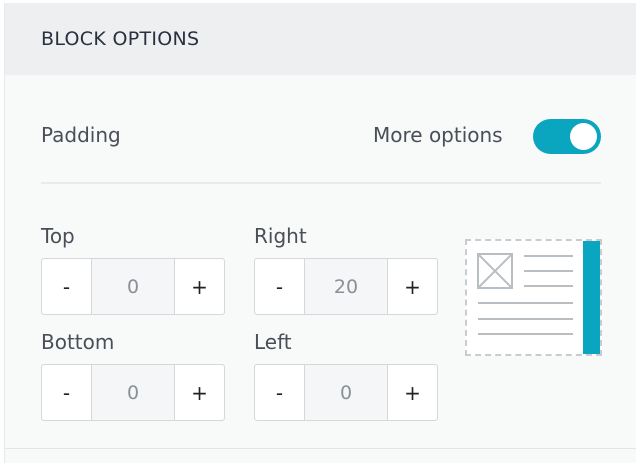  I want to click on left-decrement-button: -, so click(280, 392).